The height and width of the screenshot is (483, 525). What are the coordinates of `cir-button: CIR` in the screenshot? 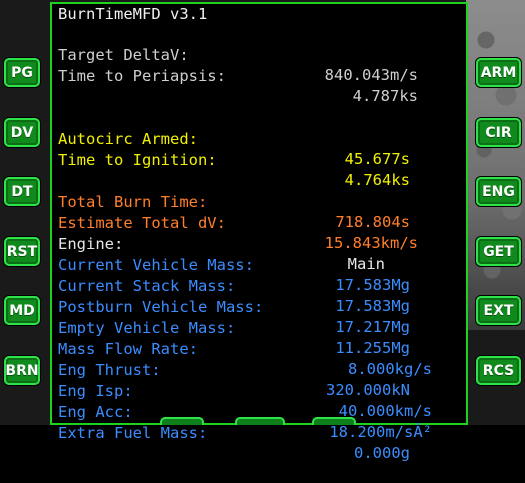 It's located at (498, 132).